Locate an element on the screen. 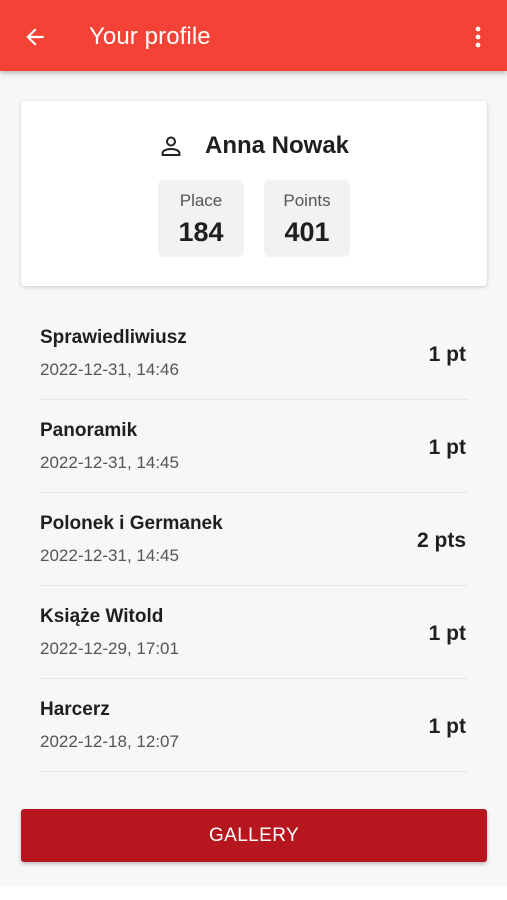 This screenshot has height=900, width=507. stat-place-label: Place is located at coordinates (201, 200).